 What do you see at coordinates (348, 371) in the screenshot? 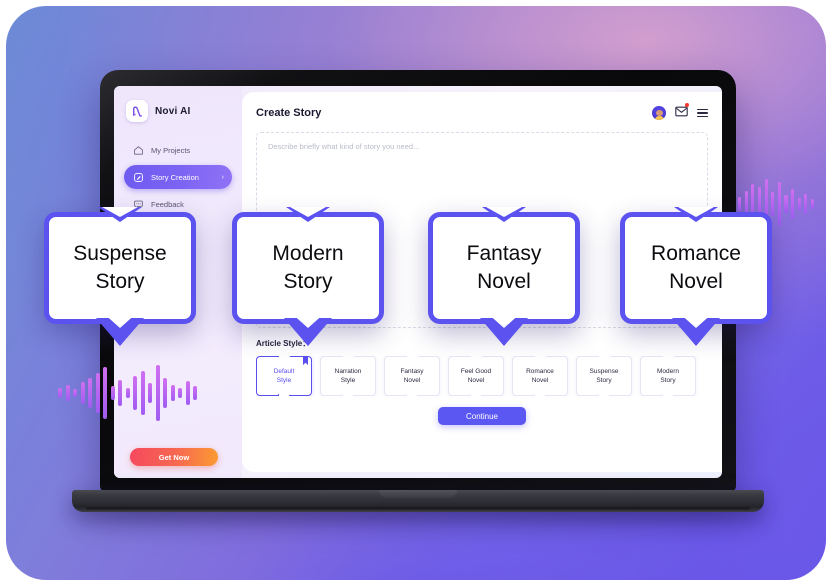
I see `chip-label-line-1: Narration` at bounding box center [348, 371].